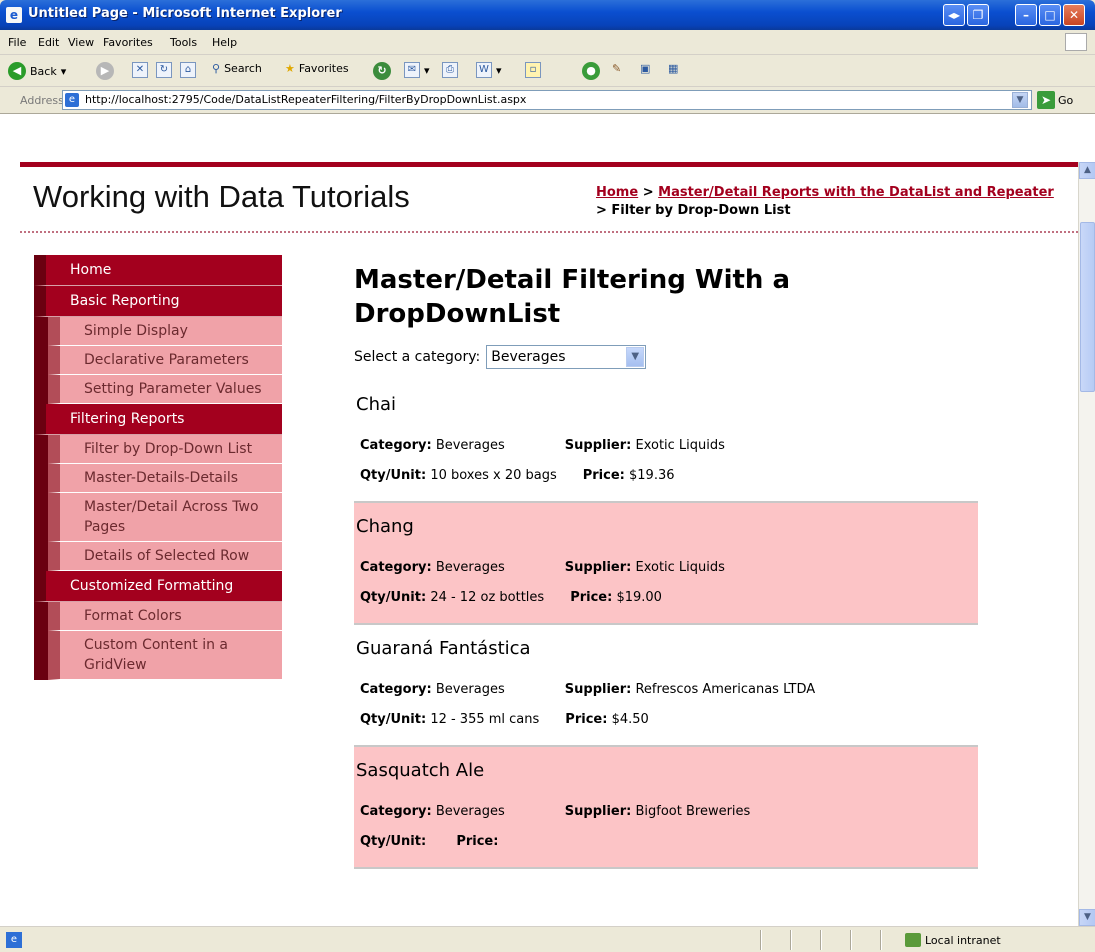 The image size is (1095, 952). I want to click on messenger-button: ●, so click(591, 71).